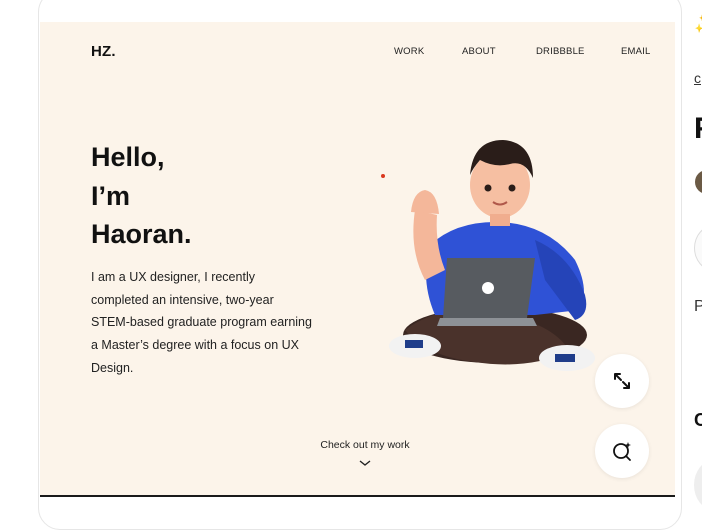 The height and width of the screenshot is (530, 702). Describe the element at coordinates (409, 51) in the screenshot. I see `nav-work: WORK` at that location.